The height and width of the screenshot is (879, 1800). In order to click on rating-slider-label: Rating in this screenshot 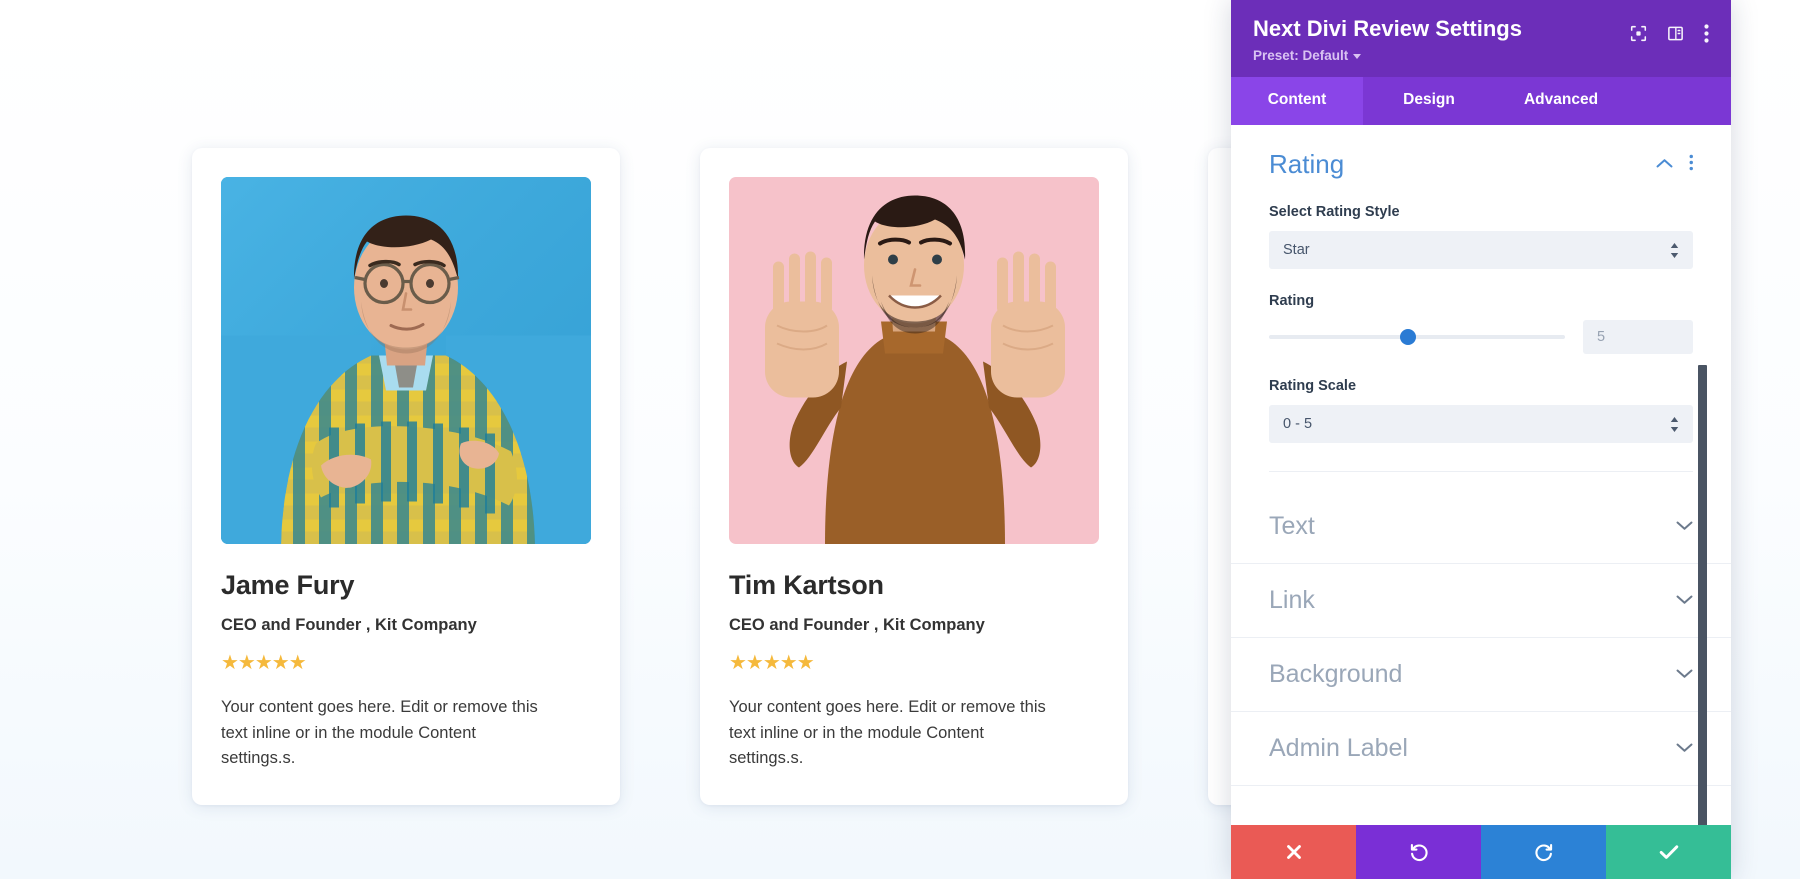, I will do `click(1292, 301)`.